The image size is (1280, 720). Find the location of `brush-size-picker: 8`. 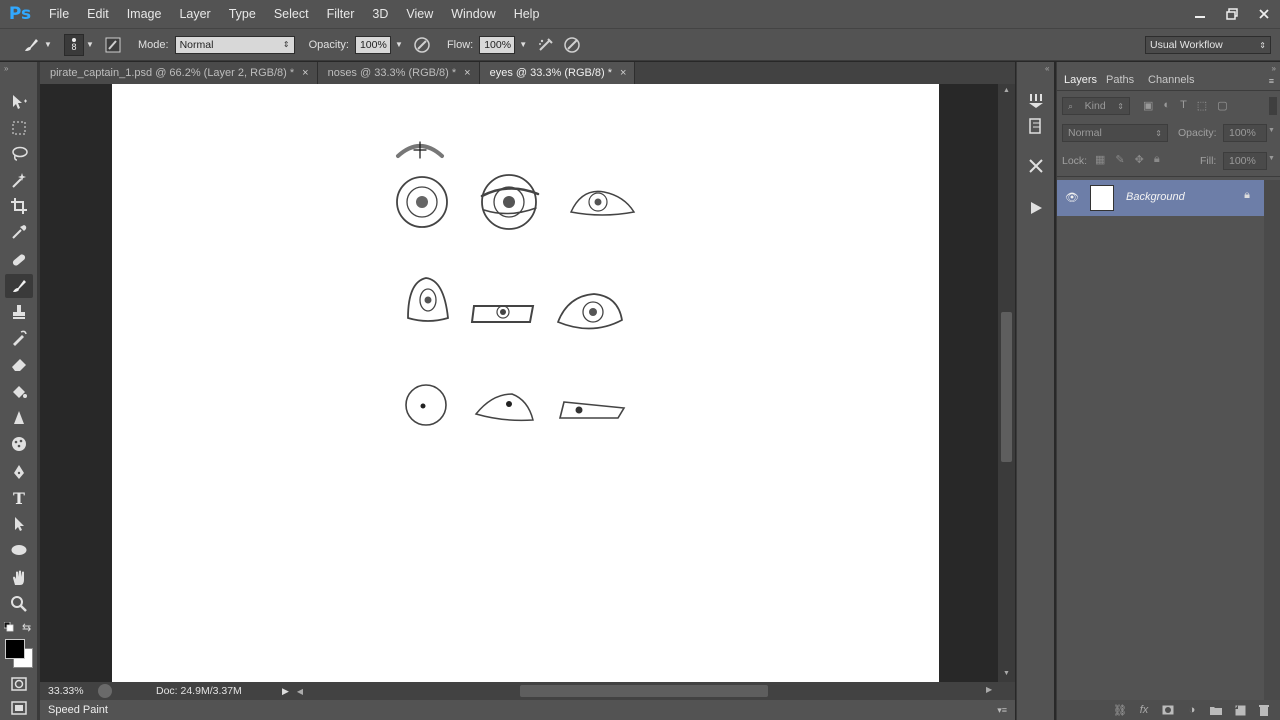

brush-size-picker: 8 is located at coordinates (74, 44).